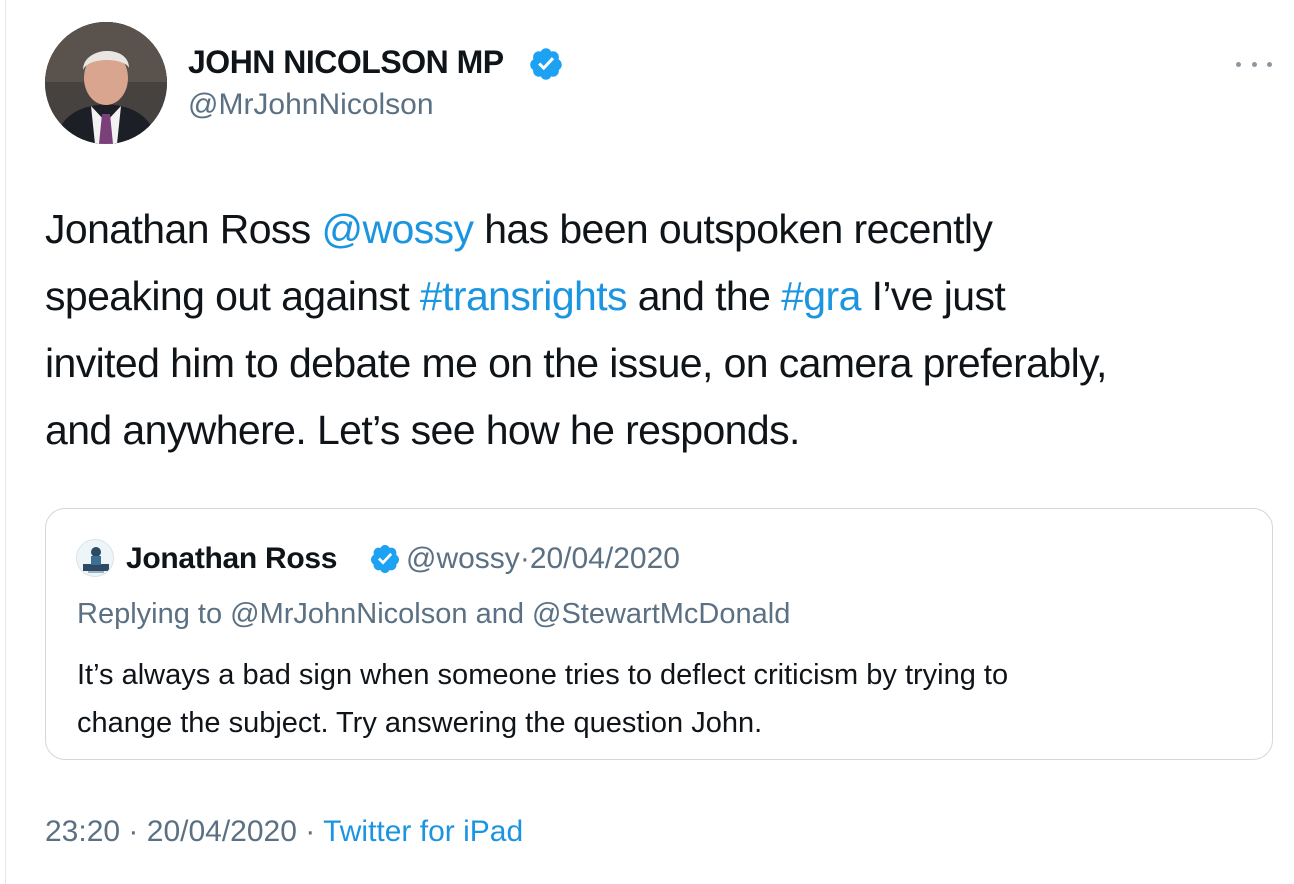 This screenshot has height=884, width=1294. I want to click on quoted-meta: @wossy·20/04/2020, so click(543, 559).